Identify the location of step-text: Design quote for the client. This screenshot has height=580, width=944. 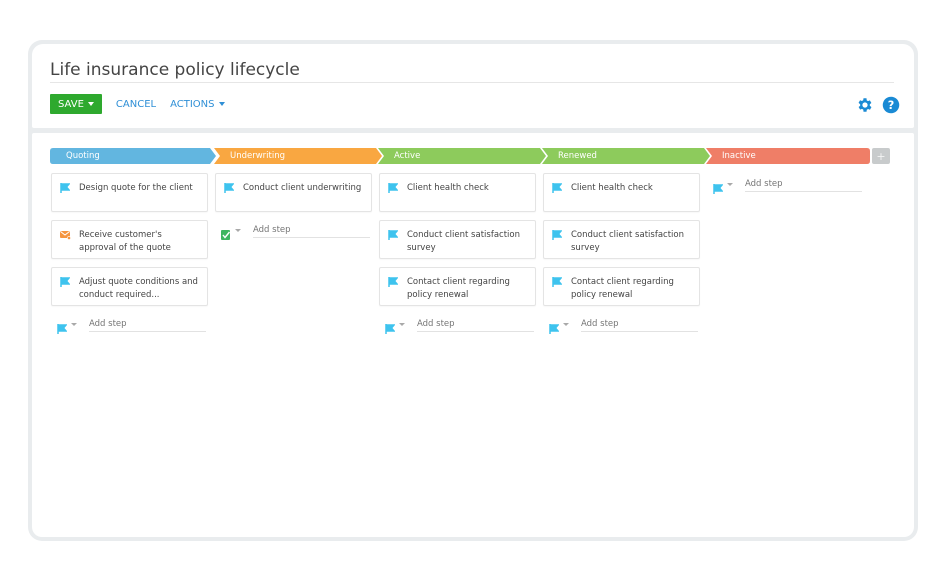
(136, 188).